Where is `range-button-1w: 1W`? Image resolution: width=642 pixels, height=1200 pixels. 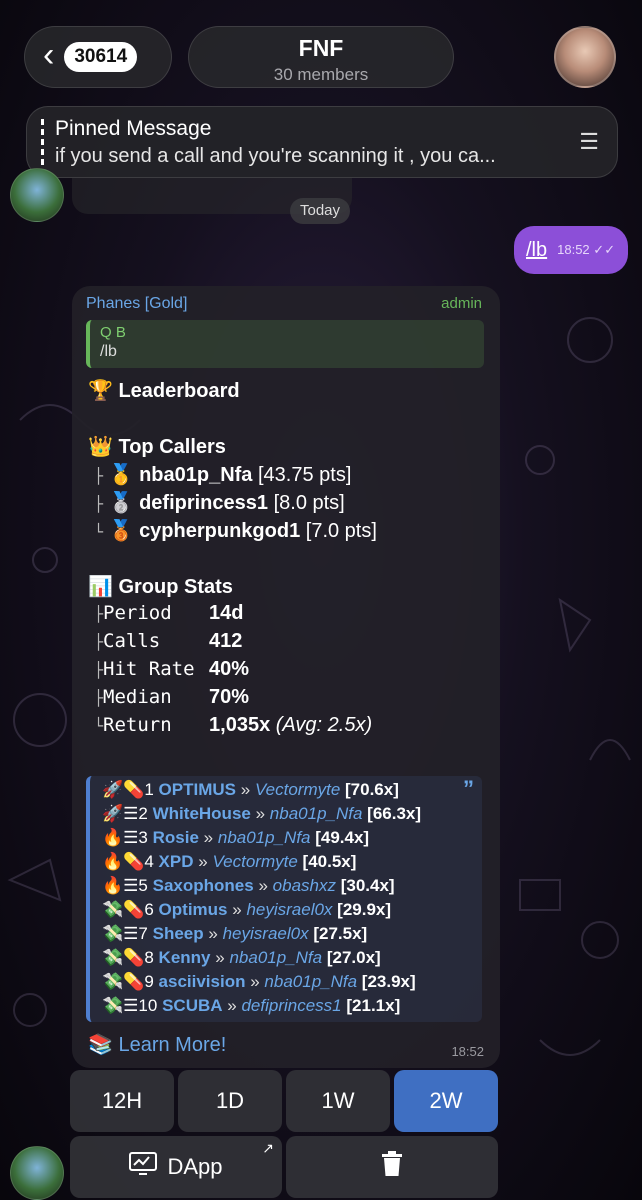
range-button-1w: 1W is located at coordinates (338, 1101).